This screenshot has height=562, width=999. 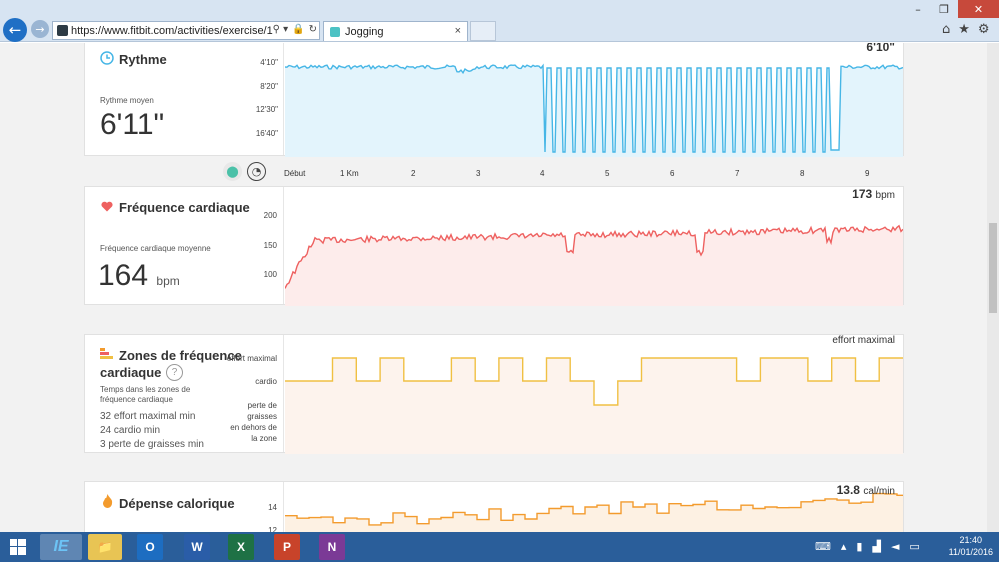 What do you see at coordinates (542, 173) in the screenshot?
I see `x-tick: 4` at bounding box center [542, 173].